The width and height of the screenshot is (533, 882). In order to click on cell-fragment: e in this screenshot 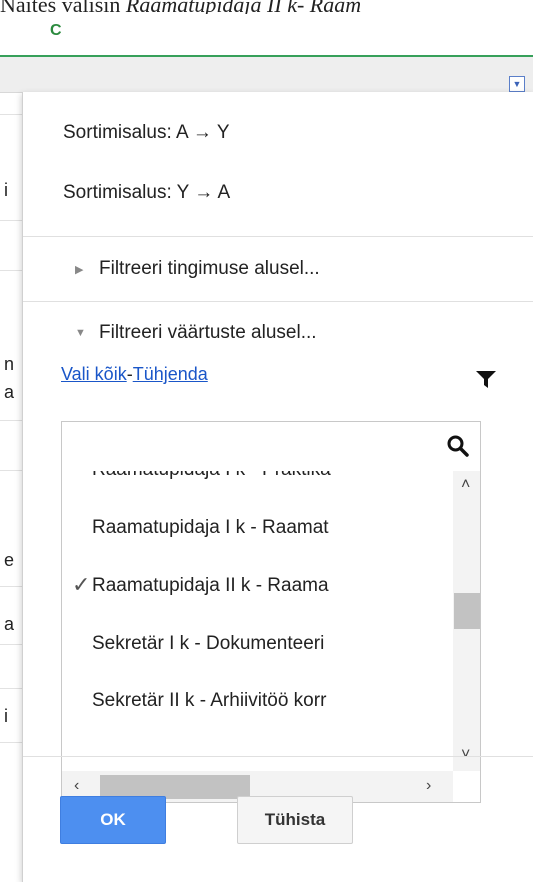, I will do `click(9, 560)`.